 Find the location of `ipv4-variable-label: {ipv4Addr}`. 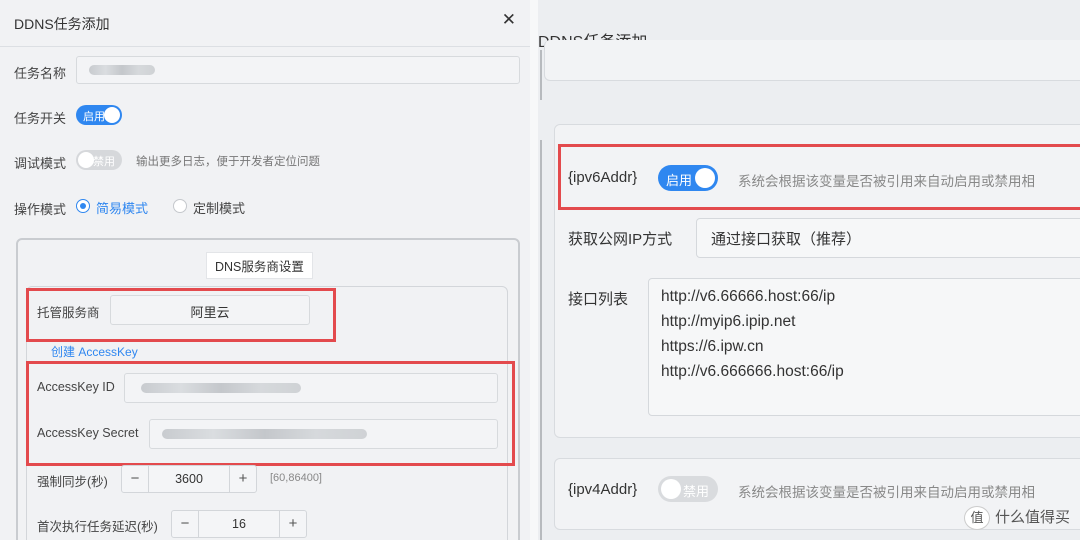

ipv4-variable-label: {ipv4Addr} is located at coordinates (603, 489).